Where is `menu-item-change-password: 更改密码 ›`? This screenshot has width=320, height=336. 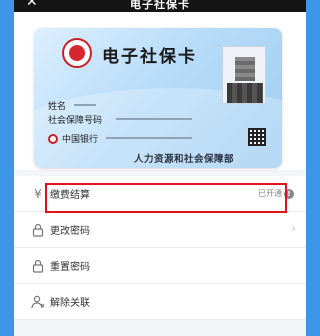
menu-item-change-password: 更改密码 › is located at coordinates (160, 230).